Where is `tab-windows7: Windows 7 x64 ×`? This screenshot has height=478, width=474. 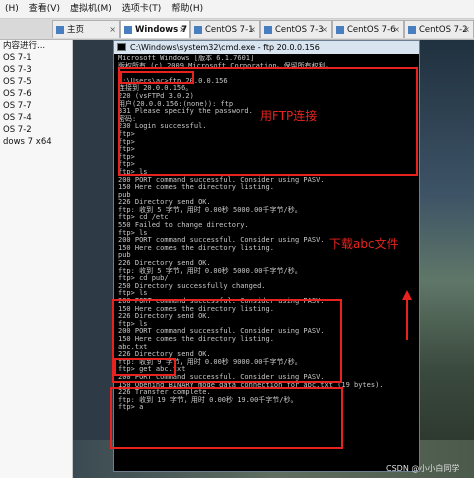 tab-windows7: Windows 7 x64 × is located at coordinates (155, 29).